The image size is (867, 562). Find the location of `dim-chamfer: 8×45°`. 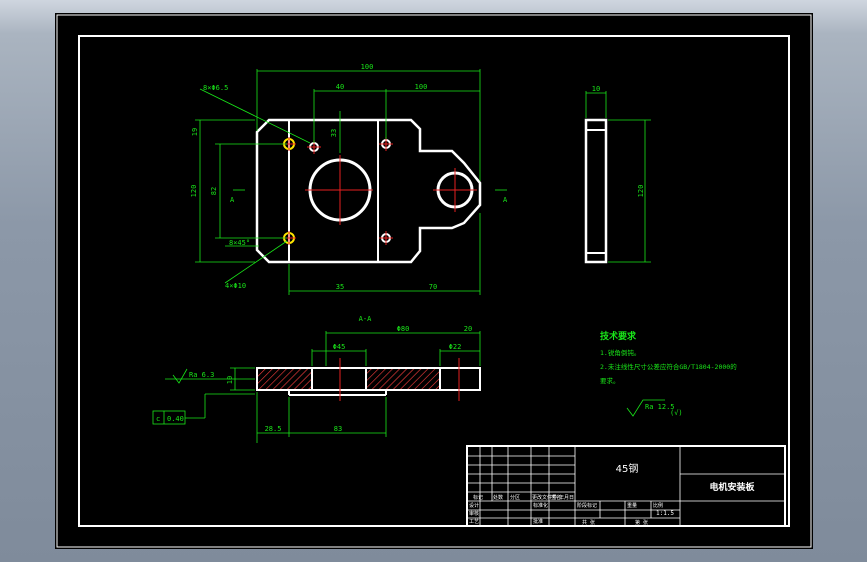

dim-chamfer: 8×45° is located at coordinates (239, 243).